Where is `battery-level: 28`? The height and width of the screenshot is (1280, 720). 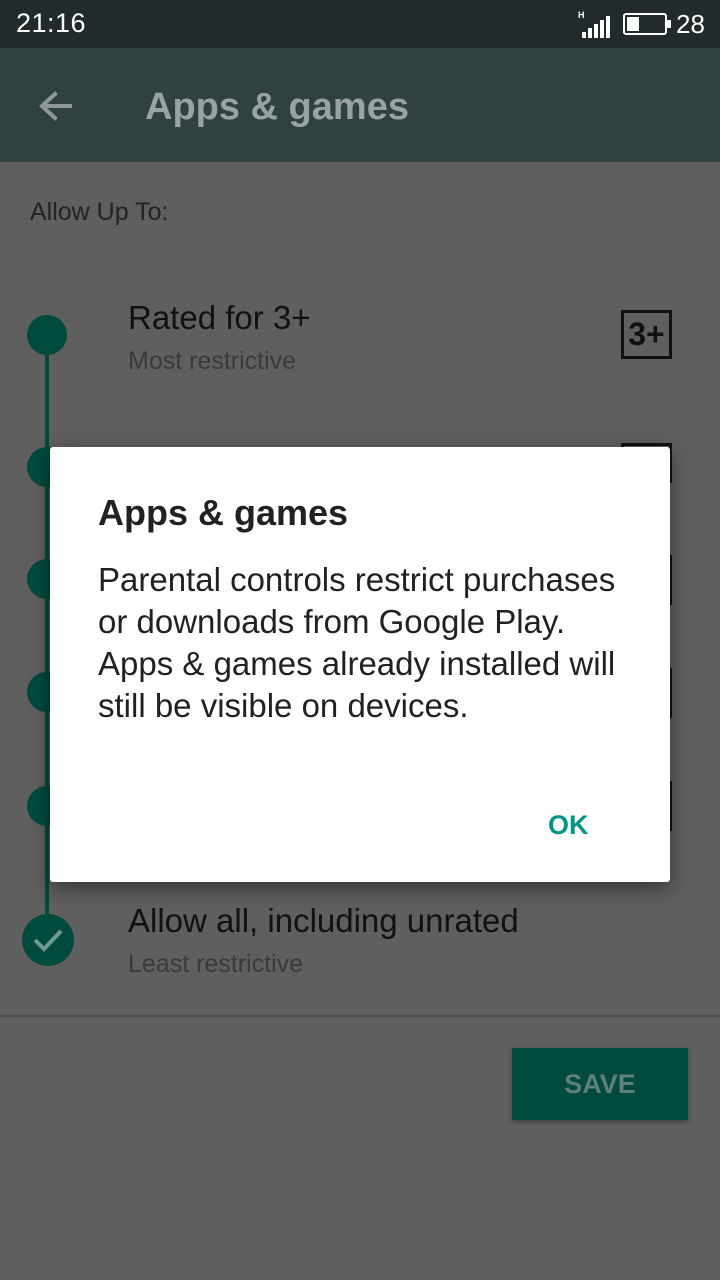 battery-level: 28 is located at coordinates (690, 24).